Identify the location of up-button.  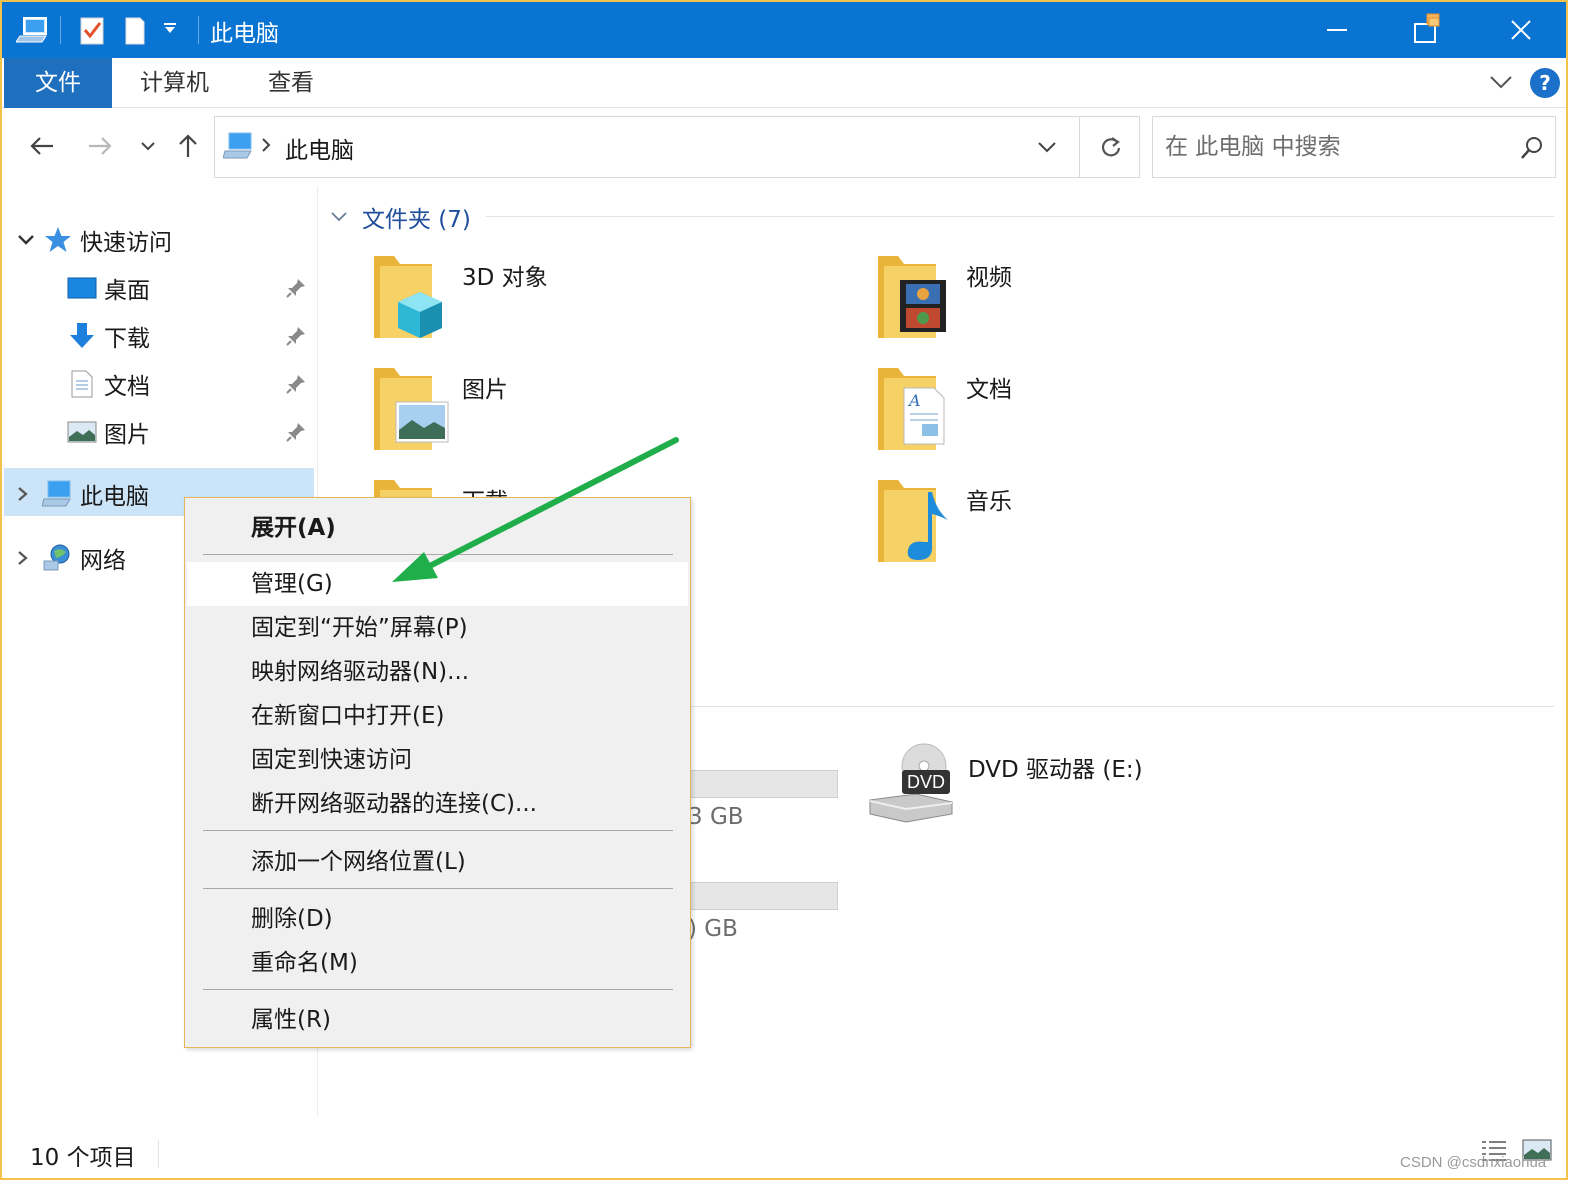
(188, 146).